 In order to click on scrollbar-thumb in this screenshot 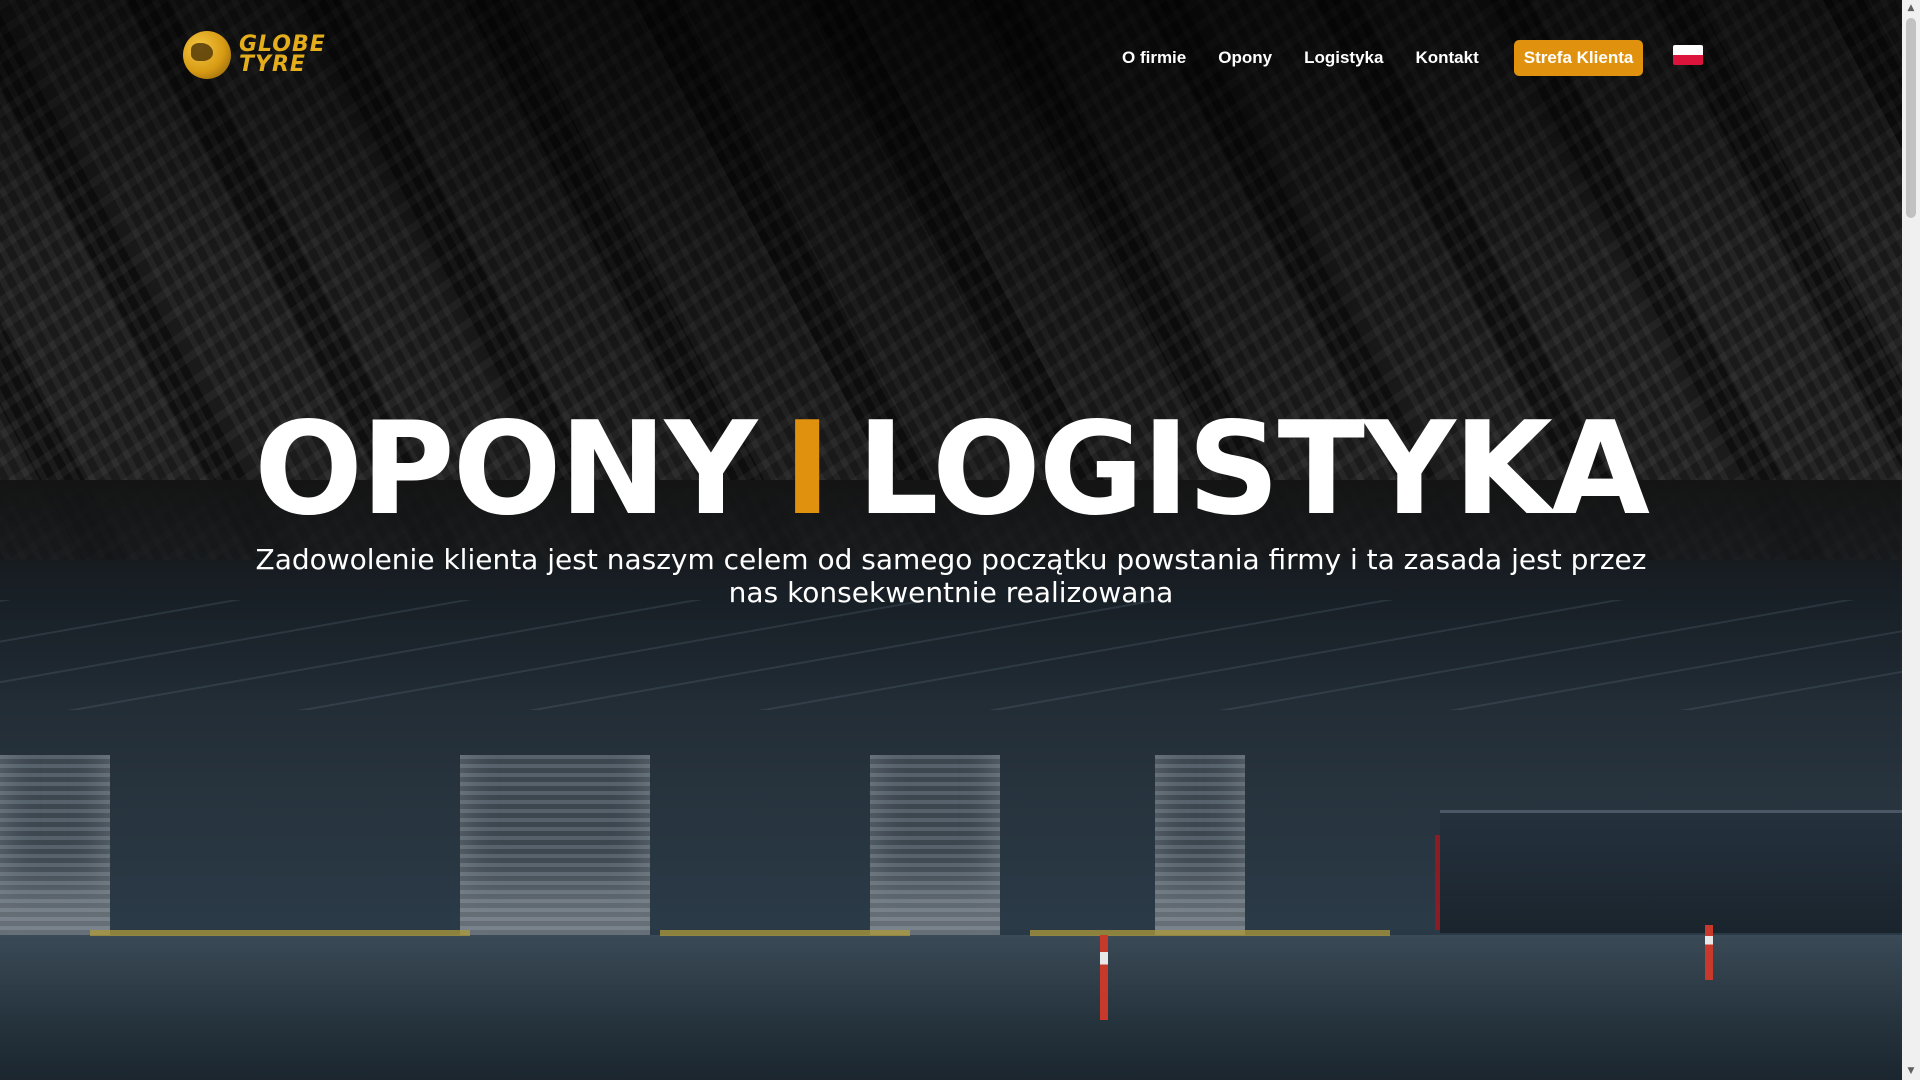, I will do `click(1911, 118)`.